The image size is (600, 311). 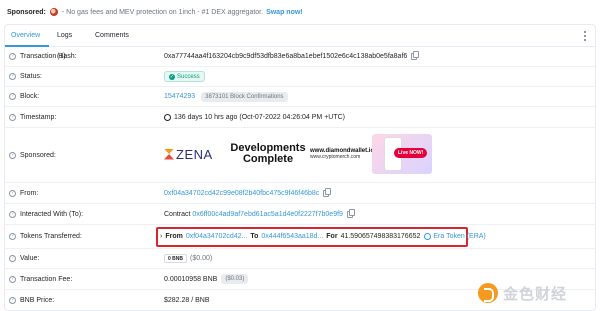 What do you see at coordinates (26, 12) in the screenshot?
I see `sponsor-label: Sponsored:` at bounding box center [26, 12].